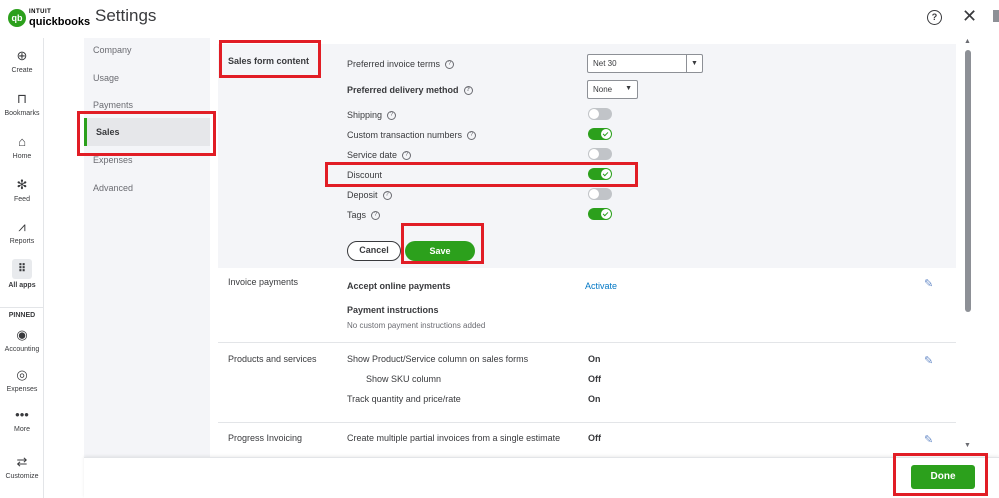 This screenshot has width=999, height=498. Describe the element at coordinates (594, 438) in the screenshot. I see `progress-invoicing-value: Off` at that location.